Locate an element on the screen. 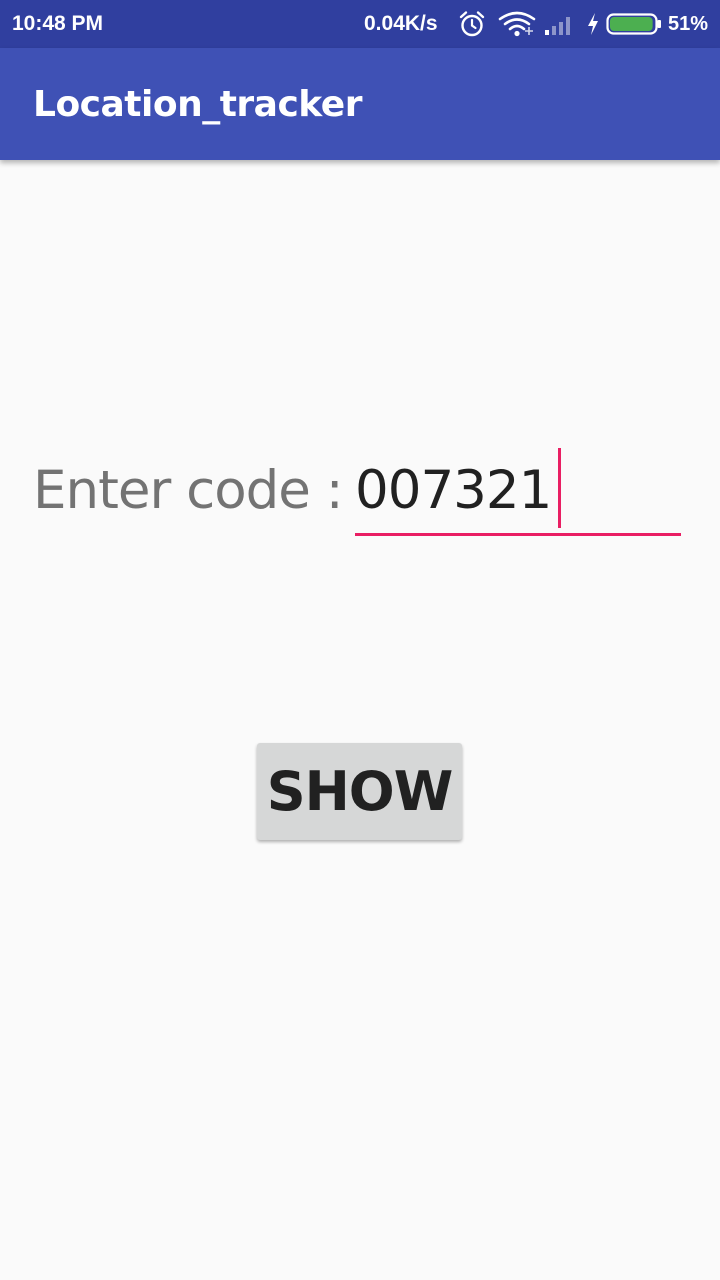  alarm-icon is located at coordinates (472, 24).